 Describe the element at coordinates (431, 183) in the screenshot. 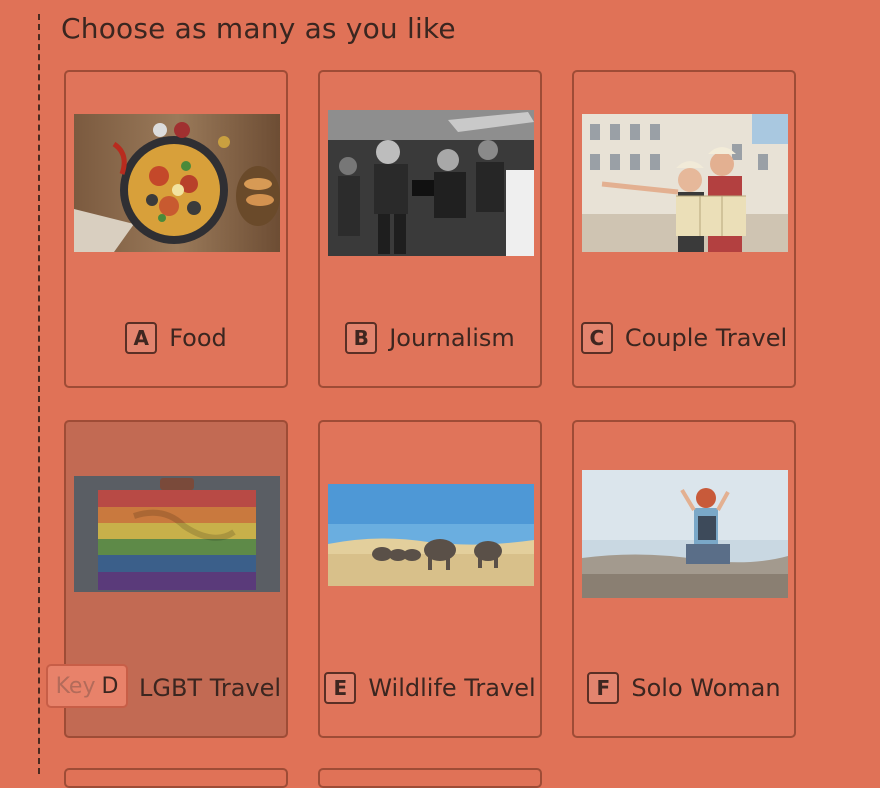

I see `journalism-image` at that location.